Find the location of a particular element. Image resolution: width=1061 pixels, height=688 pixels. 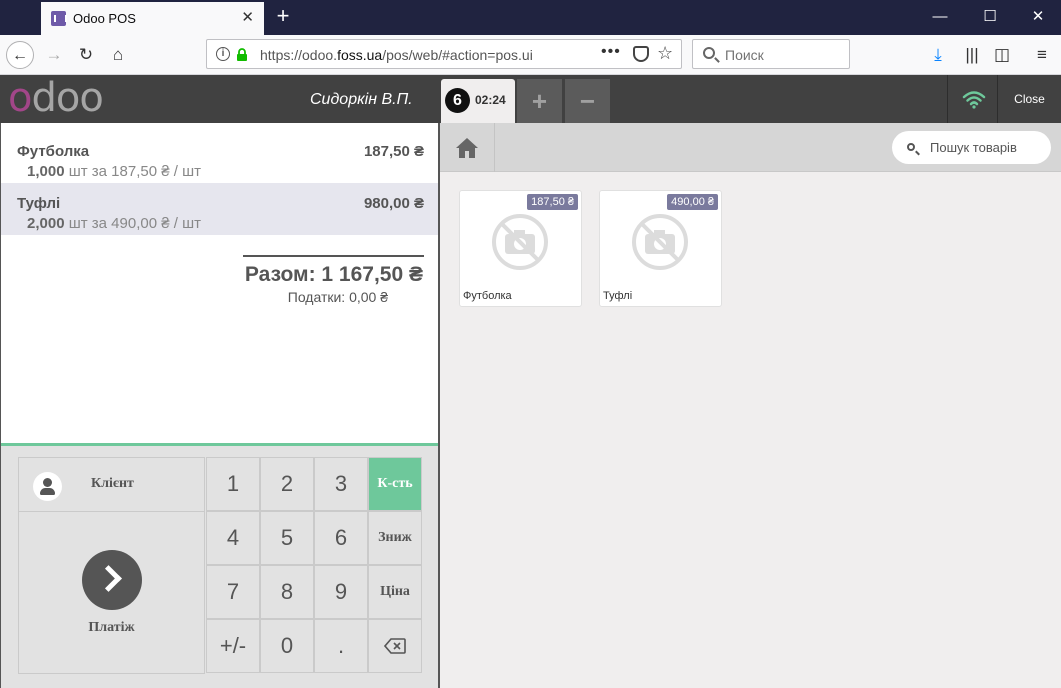

backspace-button is located at coordinates (395, 646).